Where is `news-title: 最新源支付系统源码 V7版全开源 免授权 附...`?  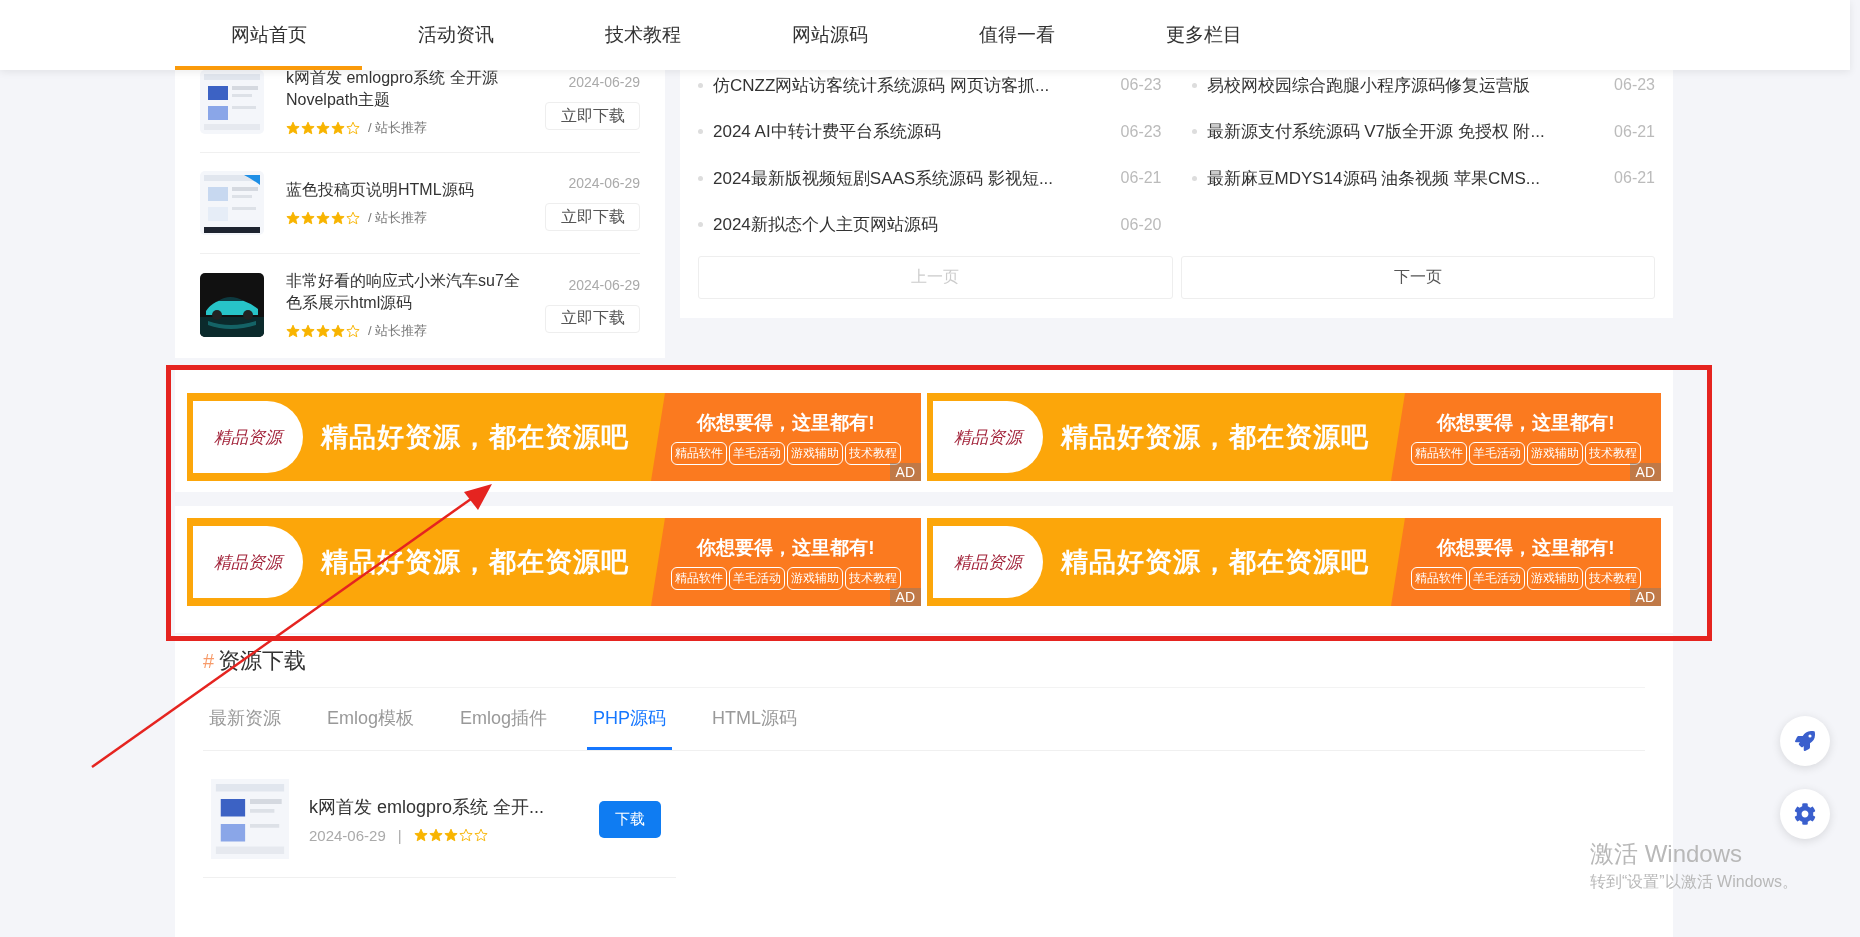
news-title: 最新源支付系统源码 V7版全开源 免授权 附... is located at coordinates (1405, 132).